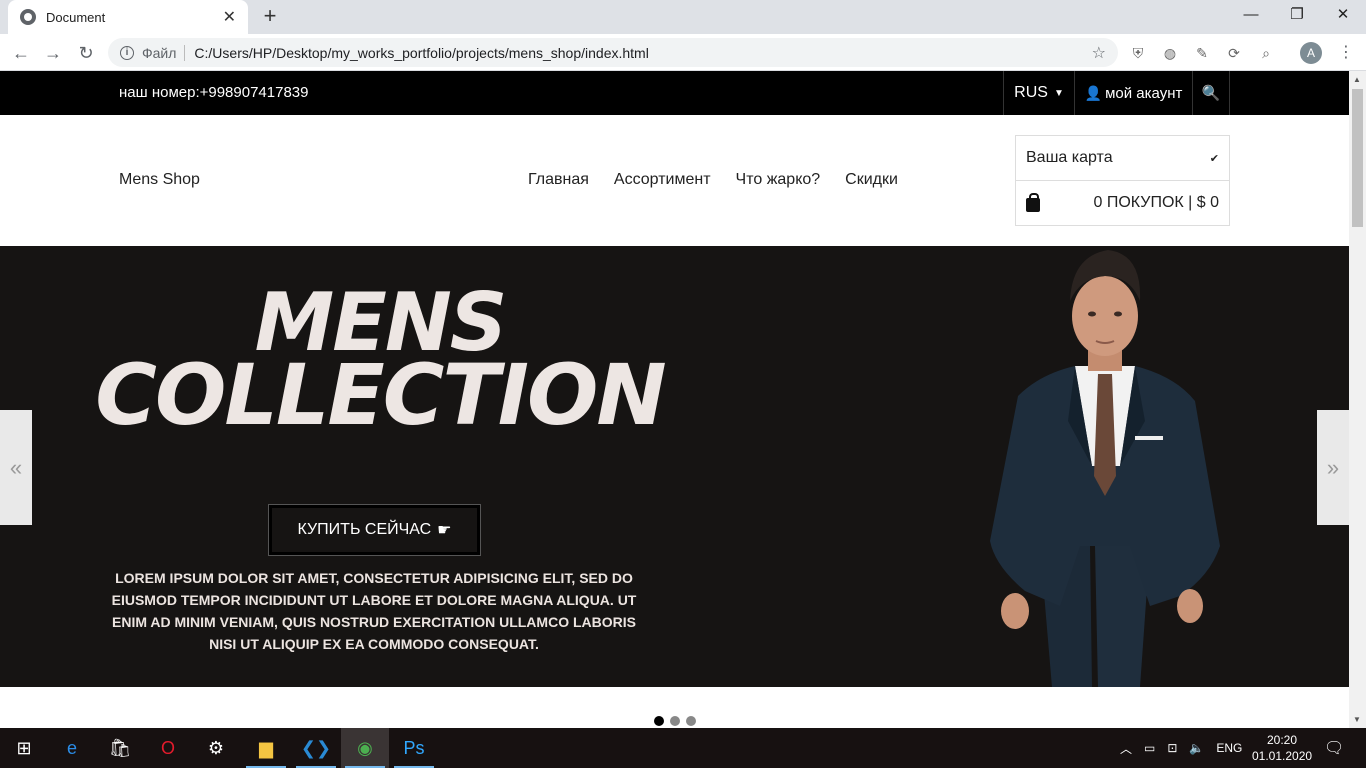 This screenshot has height=768, width=1366. I want to click on tool-extension-icon: ✎, so click(1202, 53).